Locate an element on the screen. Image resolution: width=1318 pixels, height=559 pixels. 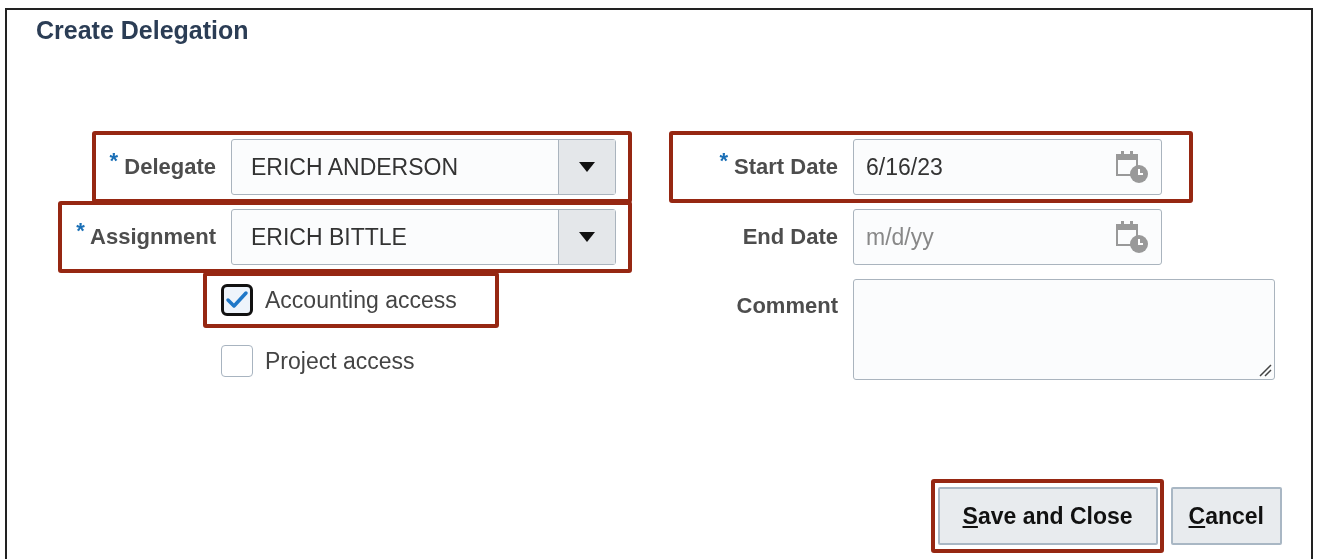
dialog-button: Save and Close is located at coordinates (1047, 516).